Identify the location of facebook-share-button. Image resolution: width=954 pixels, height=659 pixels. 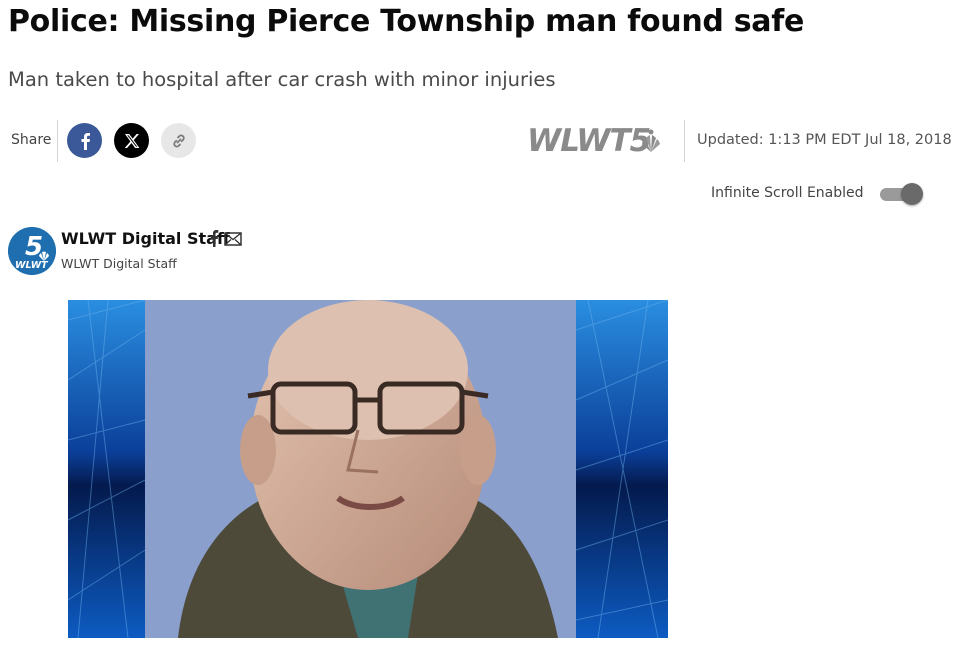
(84, 140).